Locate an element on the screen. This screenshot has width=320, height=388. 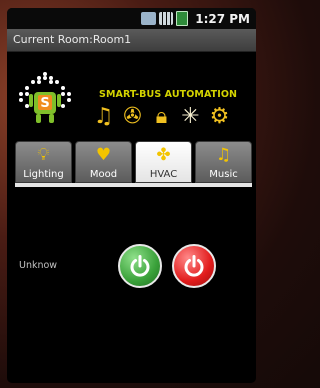
tab-lighting: 💡︎ Lighting is located at coordinates (43, 162).